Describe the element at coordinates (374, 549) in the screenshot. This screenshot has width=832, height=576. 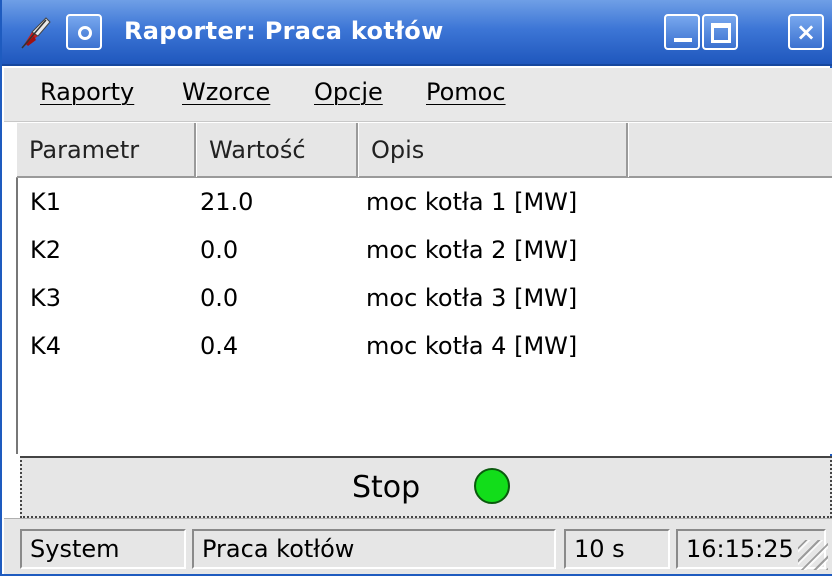
I see `status-report-name: Praca kotłów` at that location.